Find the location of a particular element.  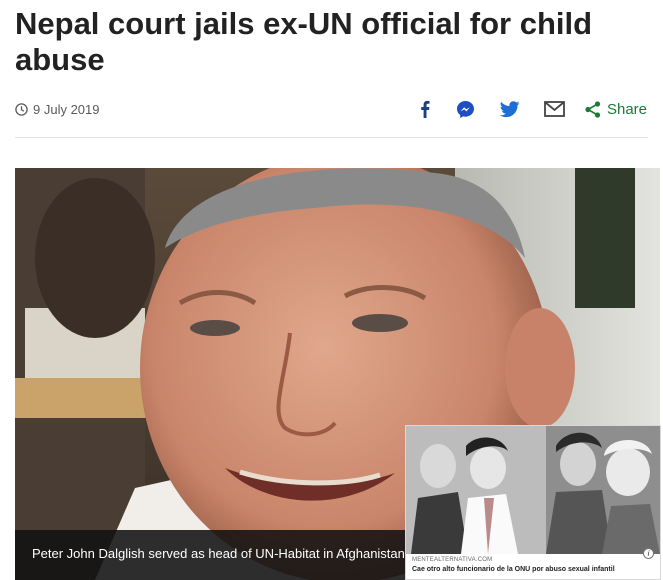

ad-source: MENTEALTERNATIVA.COM is located at coordinates (452, 560).